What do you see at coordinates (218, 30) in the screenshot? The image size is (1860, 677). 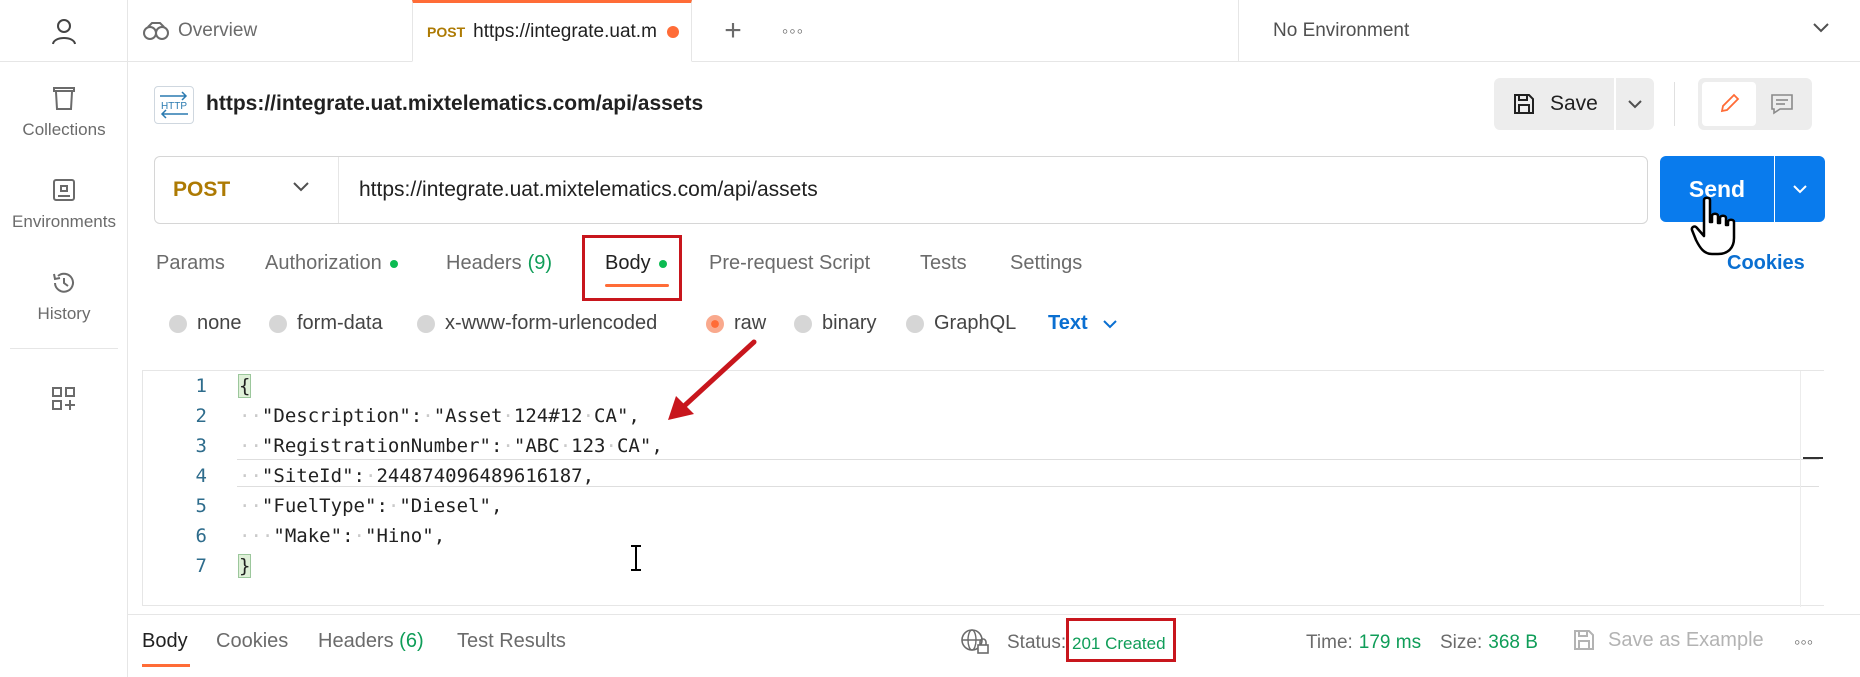 I see `tab-label: Overview` at bounding box center [218, 30].